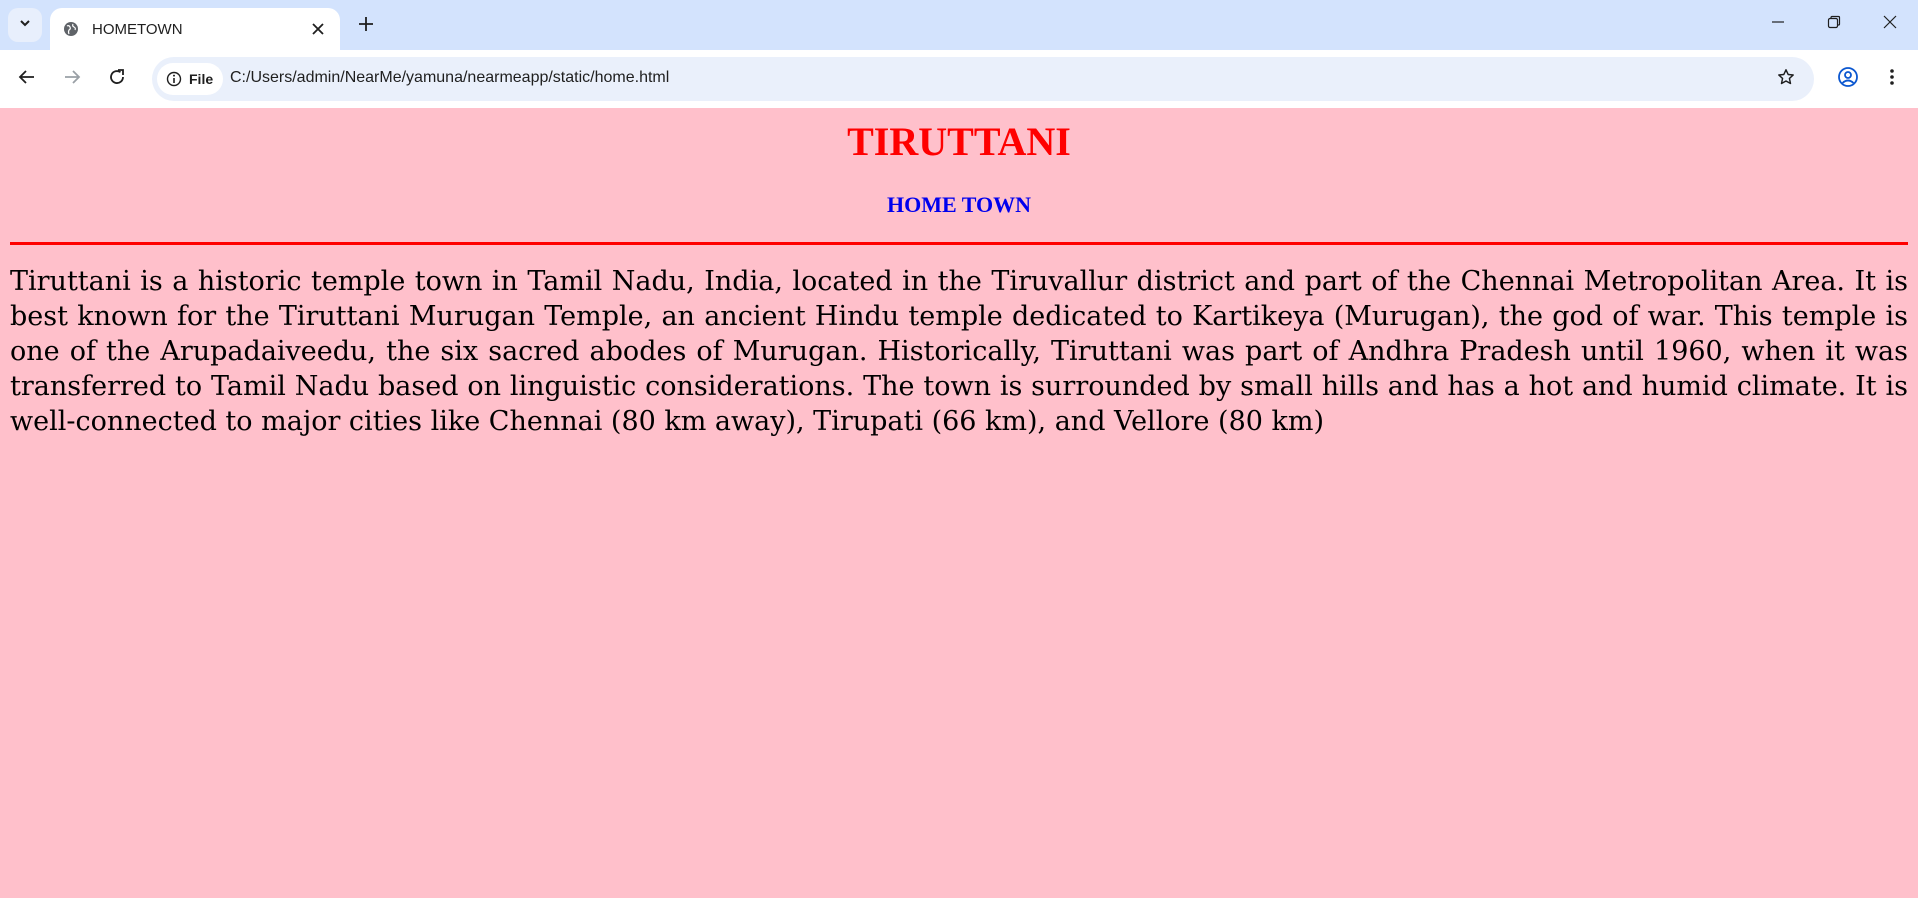  I want to click on arrow-left-icon, so click(27, 79).